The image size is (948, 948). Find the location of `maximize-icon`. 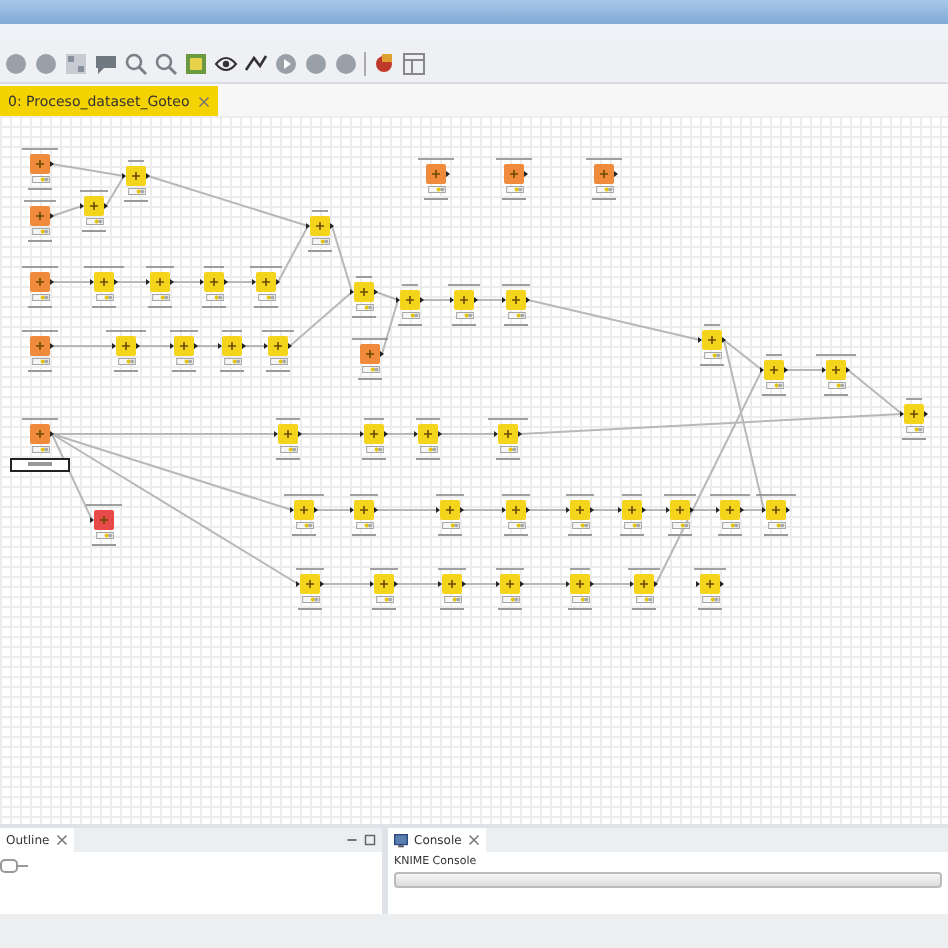

maximize-icon is located at coordinates (370, 840).